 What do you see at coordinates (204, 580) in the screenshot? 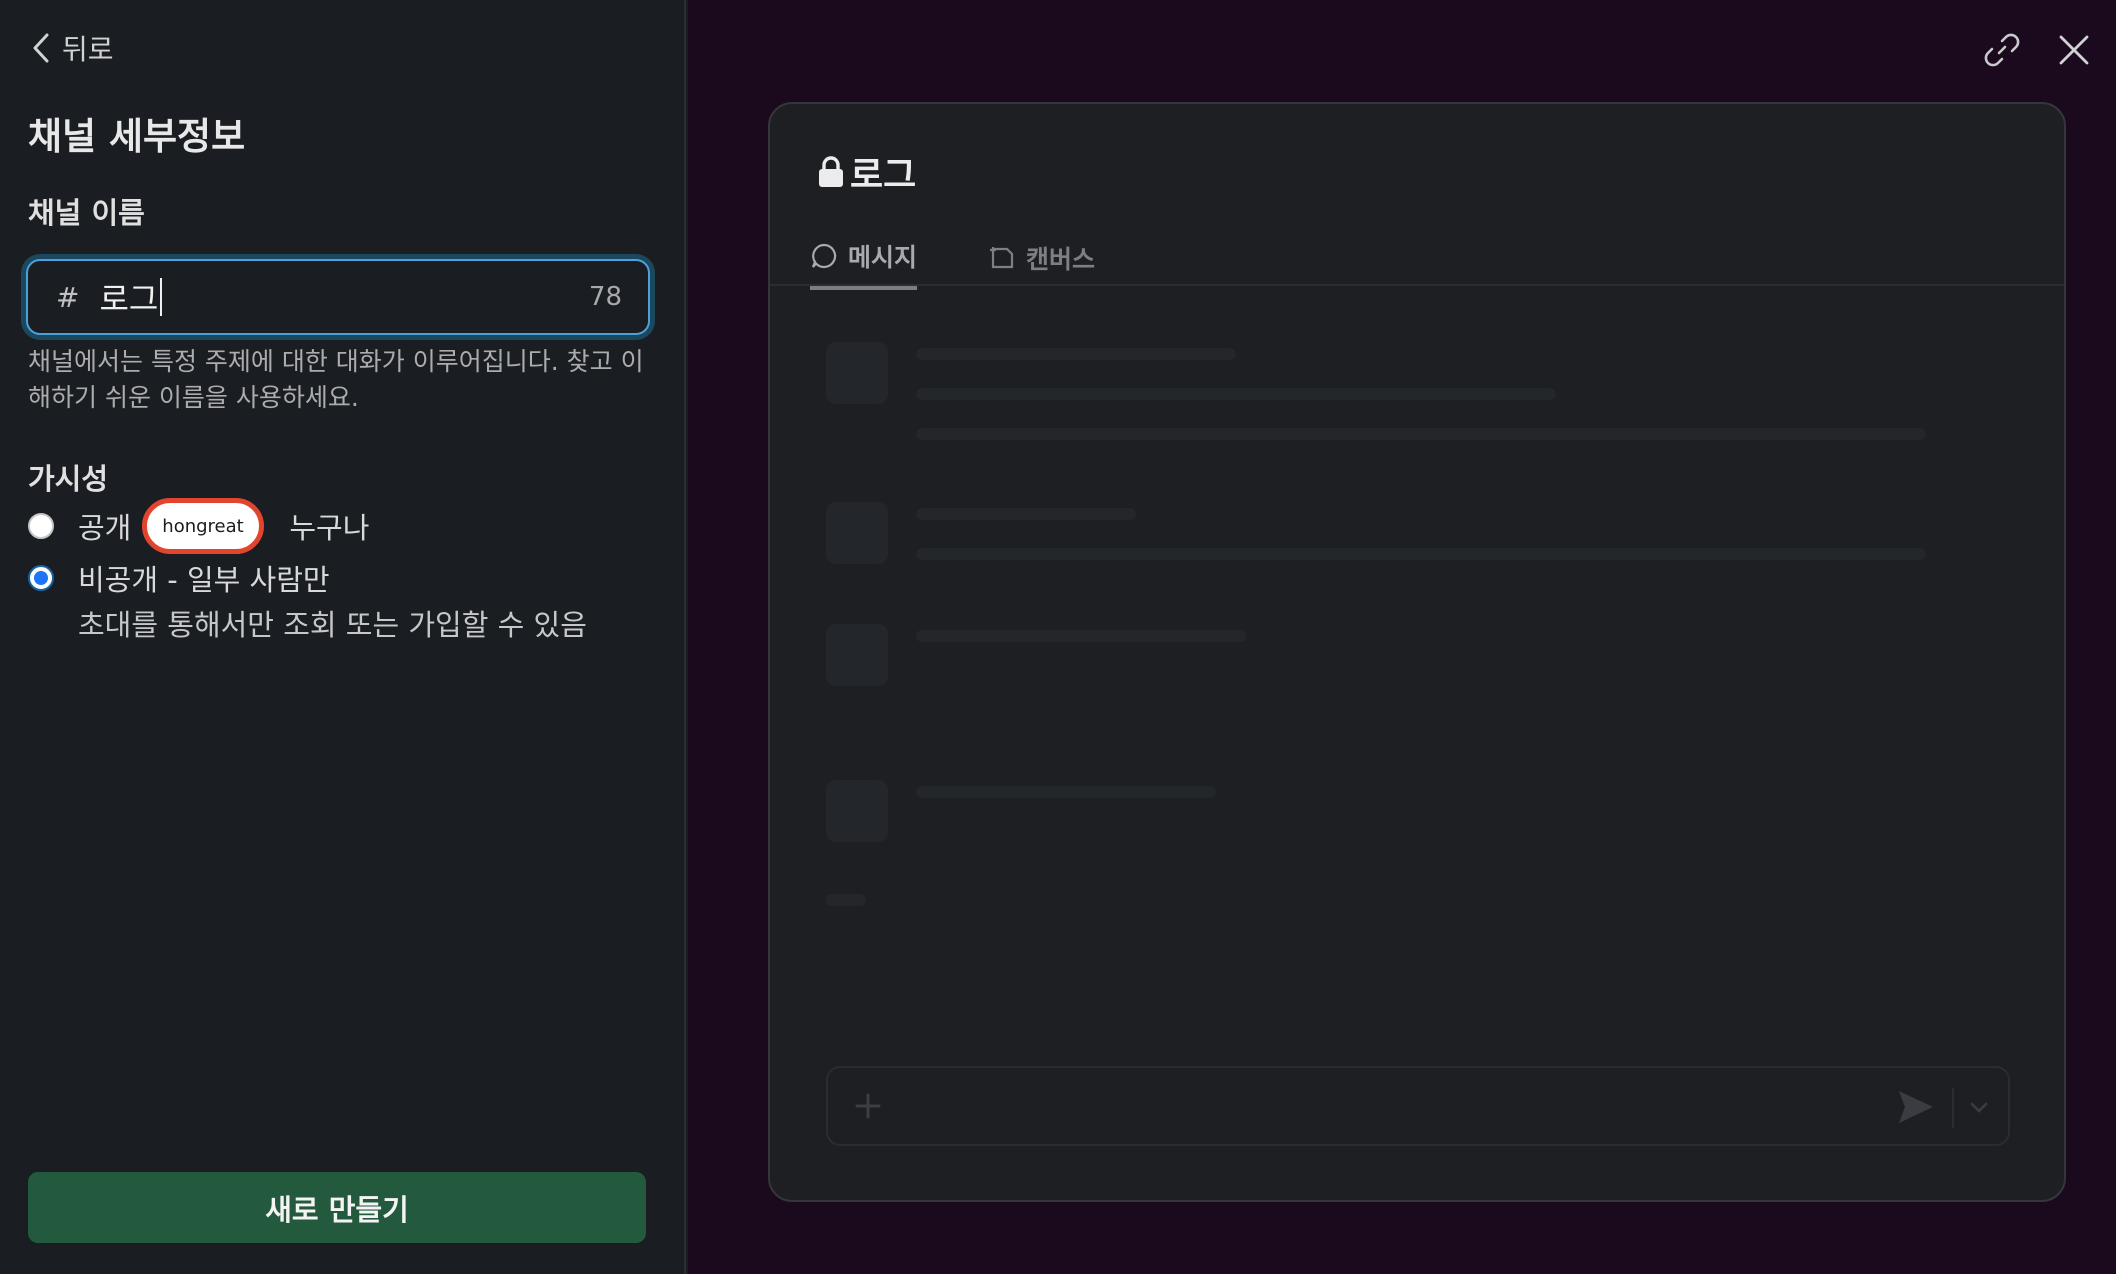
I see `private-label: 비공개 - 일부 사람만` at bounding box center [204, 580].